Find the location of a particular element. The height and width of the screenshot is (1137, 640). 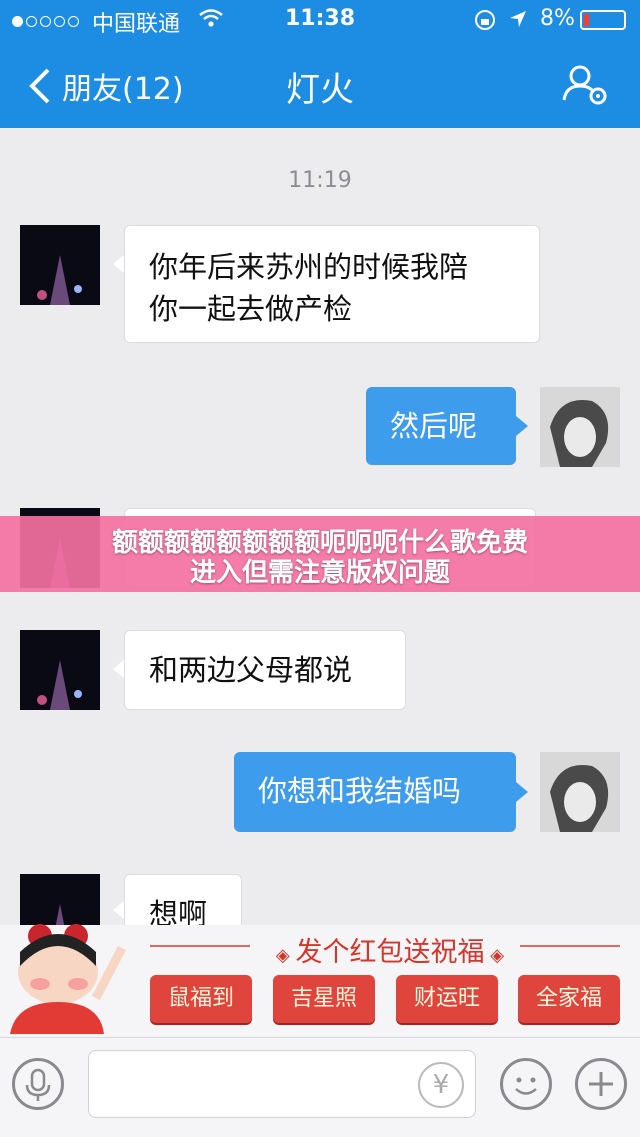

battery-icon is located at coordinates (603, 20).